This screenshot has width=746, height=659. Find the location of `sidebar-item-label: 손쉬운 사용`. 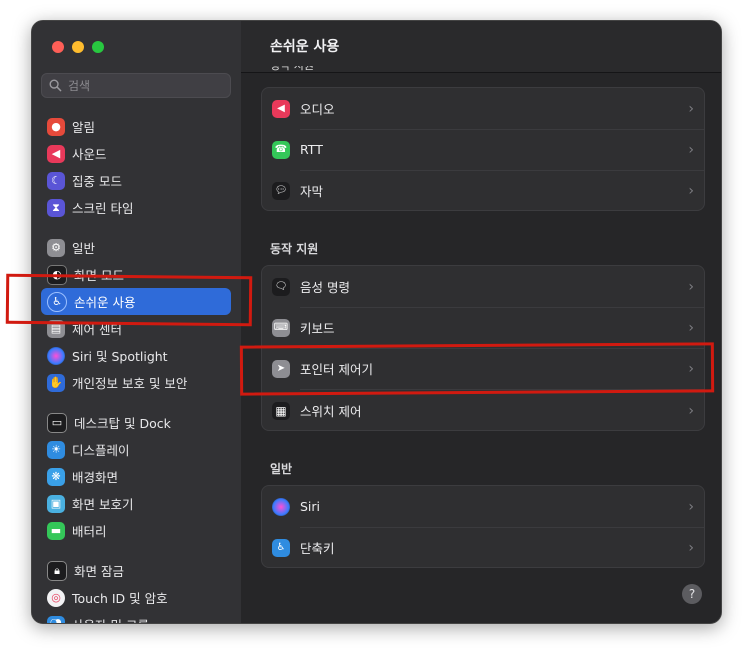

sidebar-item-label: 손쉬운 사용 is located at coordinates (105, 302).